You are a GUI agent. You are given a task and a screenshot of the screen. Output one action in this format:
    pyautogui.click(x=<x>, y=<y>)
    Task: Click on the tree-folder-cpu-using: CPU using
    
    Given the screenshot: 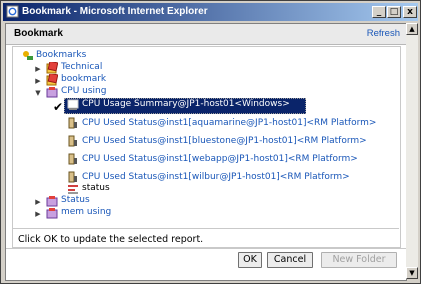 What is the action you would take?
    pyautogui.click(x=83, y=91)
    